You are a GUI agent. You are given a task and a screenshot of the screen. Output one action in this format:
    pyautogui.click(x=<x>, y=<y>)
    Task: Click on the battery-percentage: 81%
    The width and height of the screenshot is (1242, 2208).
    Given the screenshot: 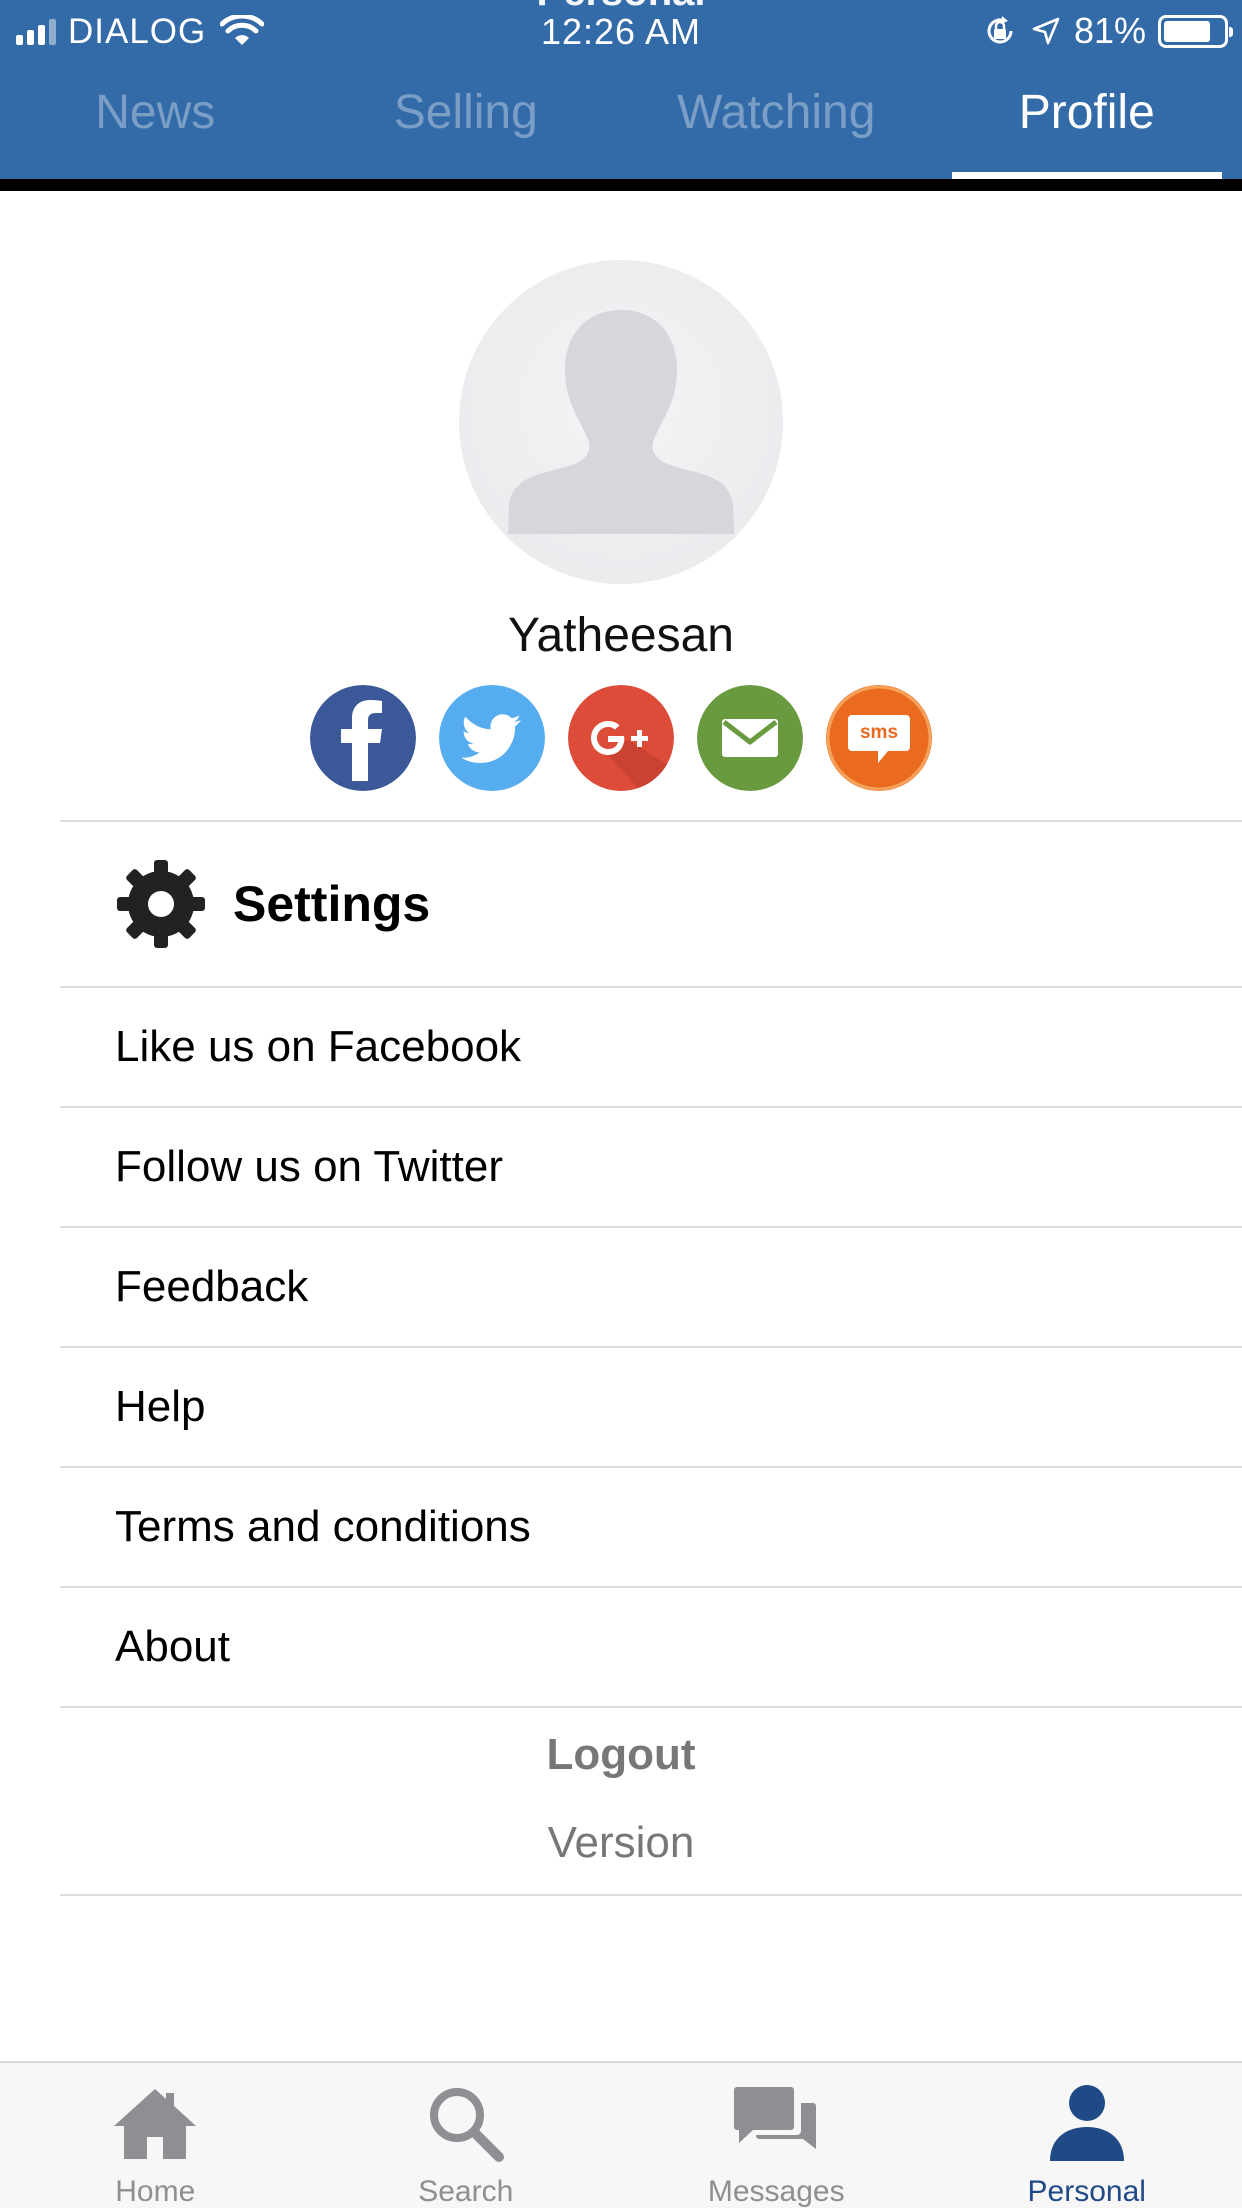 What is the action you would take?
    pyautogui.click(x=1109, y=30)
    